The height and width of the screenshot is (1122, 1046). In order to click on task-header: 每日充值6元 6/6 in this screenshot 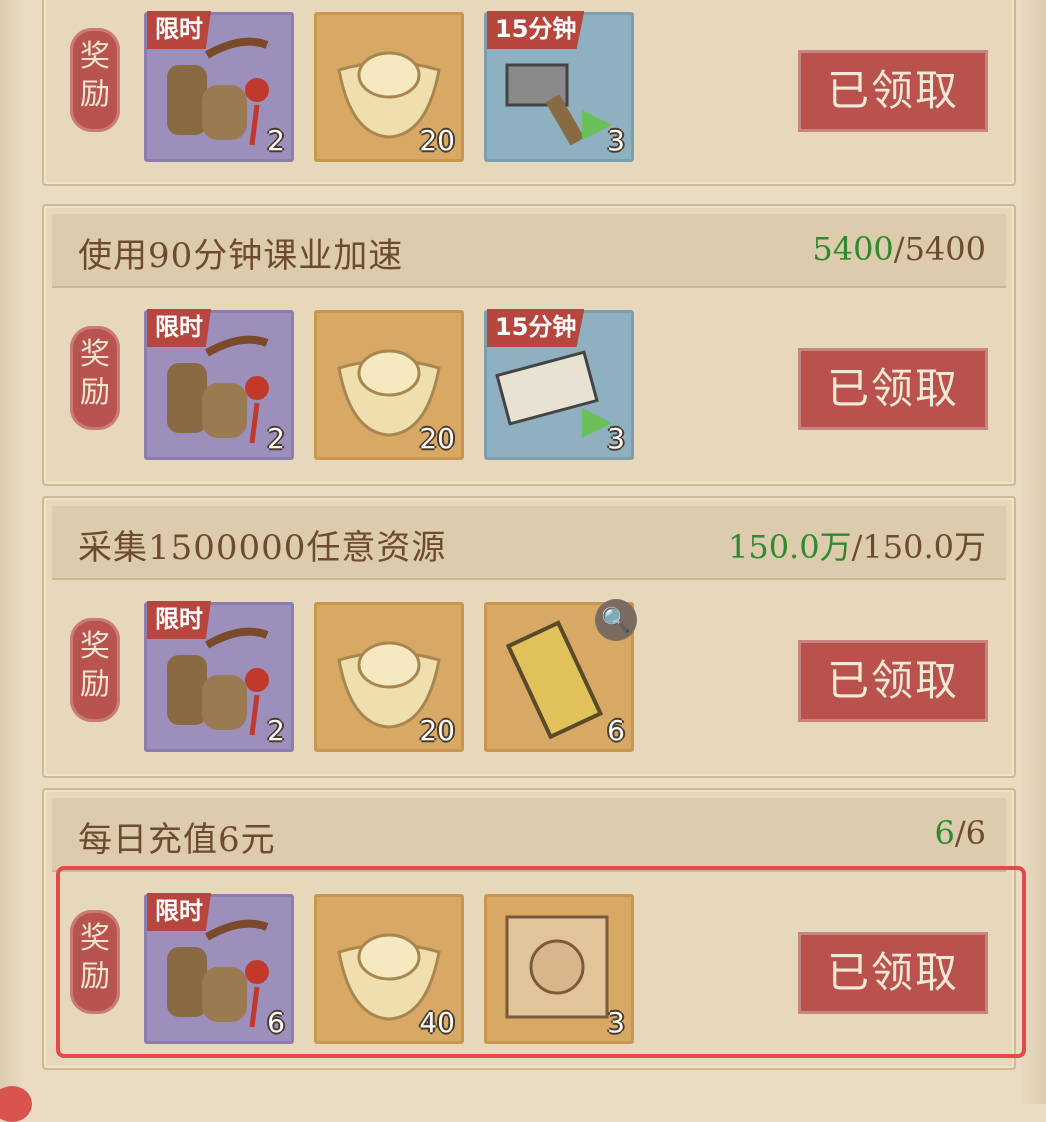, I will do `click(529, 835)`.